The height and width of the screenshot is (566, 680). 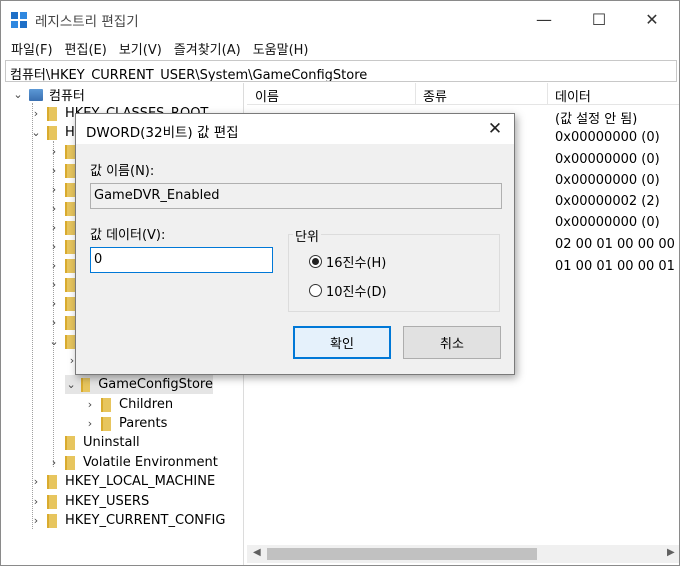 What do you see at coordinates (340, 19) in the screenshot?
I see `title-bar: 레지스트리 편집기 — ☐ ✕` at bounding box center [340, 19].